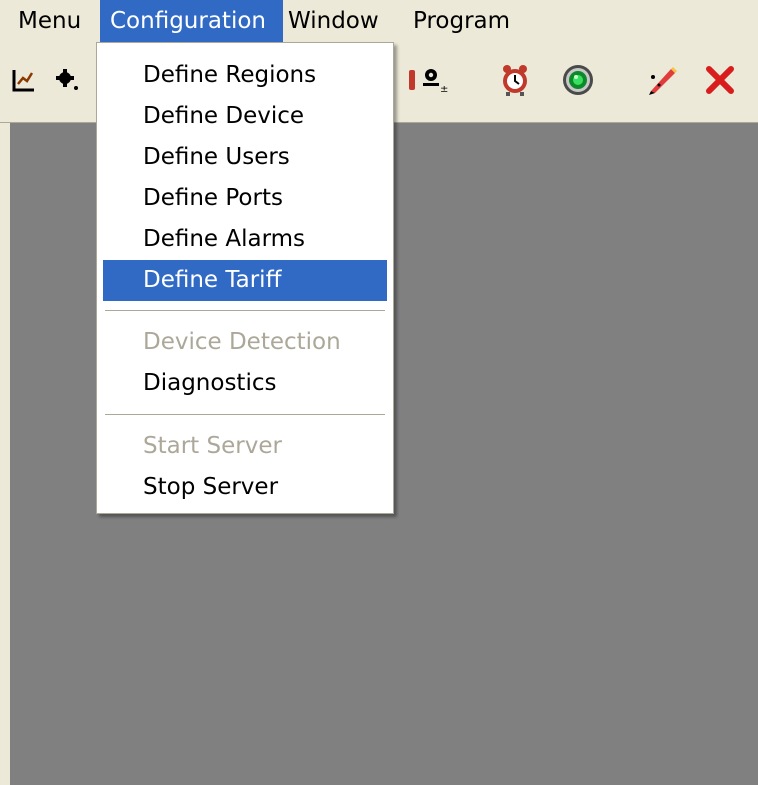 This screenshot has width=758, height=785. I want to click on graph-icon, so click(24, 80).